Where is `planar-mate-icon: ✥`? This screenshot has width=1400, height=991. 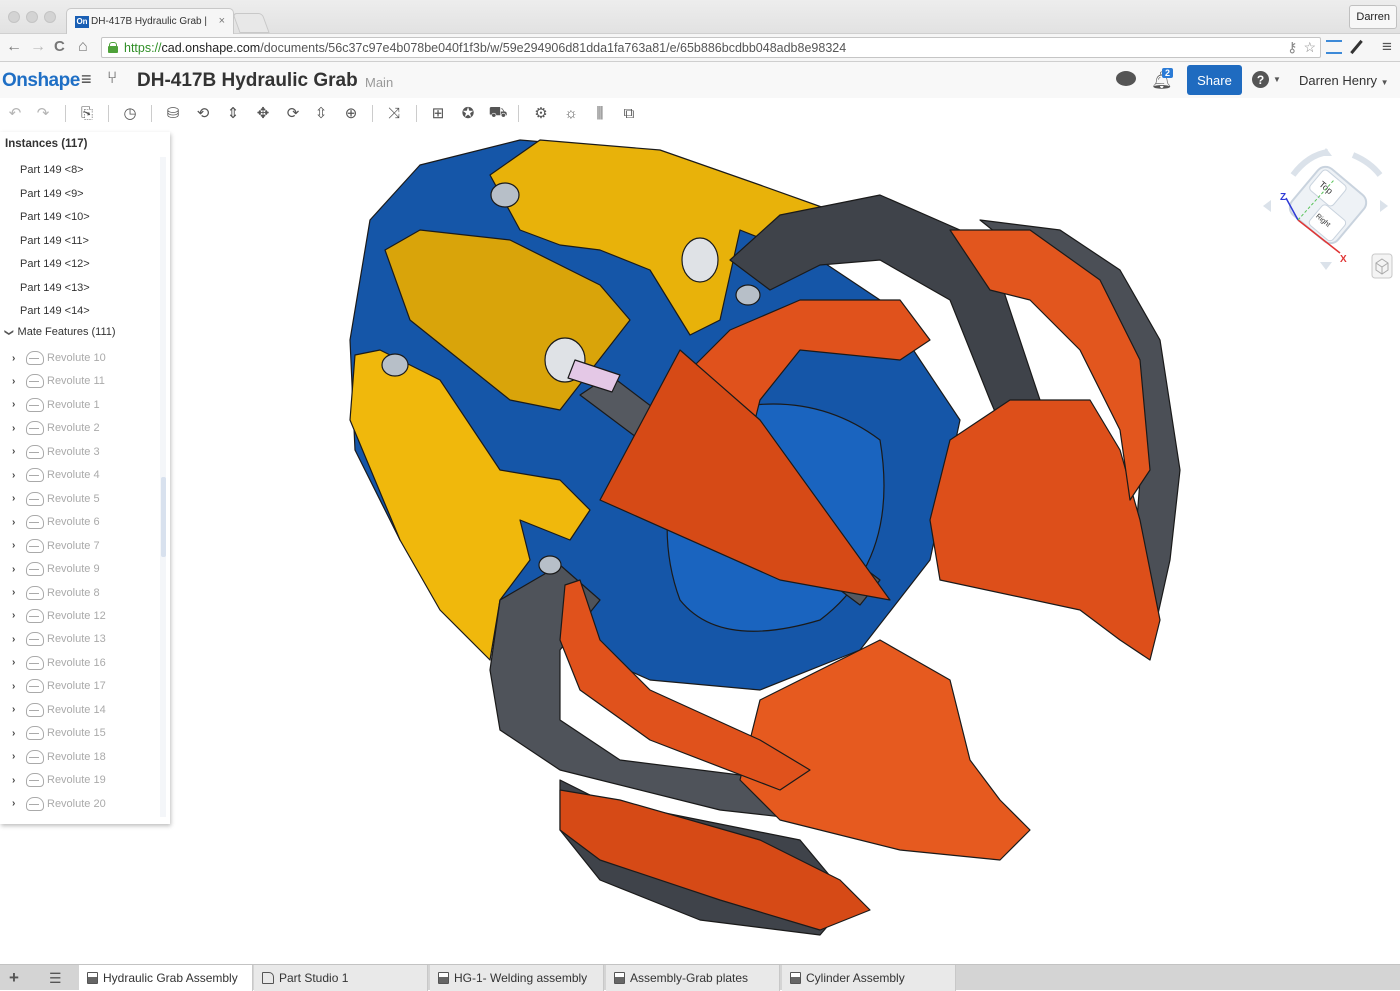 planar-mate-icon: ✥ is located at coordinates (263, 113).